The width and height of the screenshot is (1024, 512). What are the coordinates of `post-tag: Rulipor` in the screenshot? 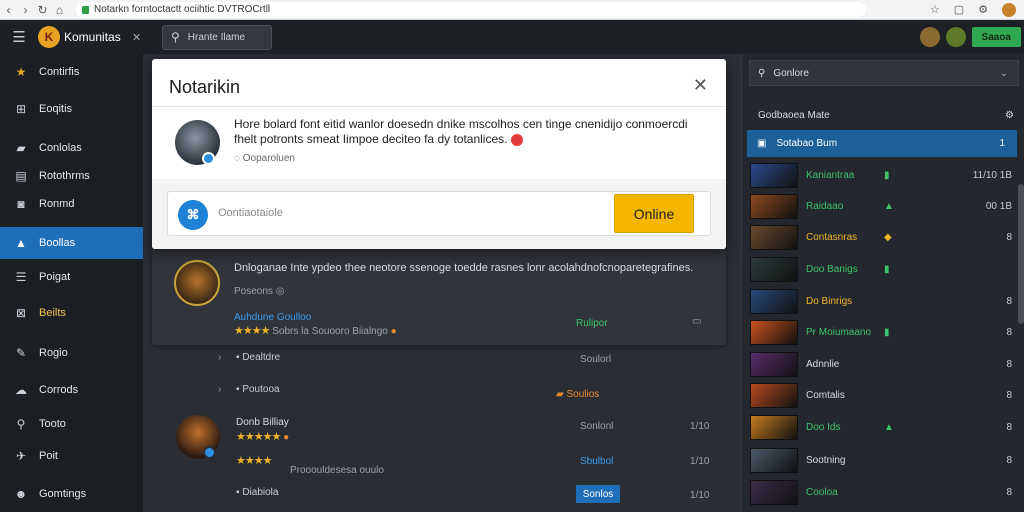 It's located at (592, 323).